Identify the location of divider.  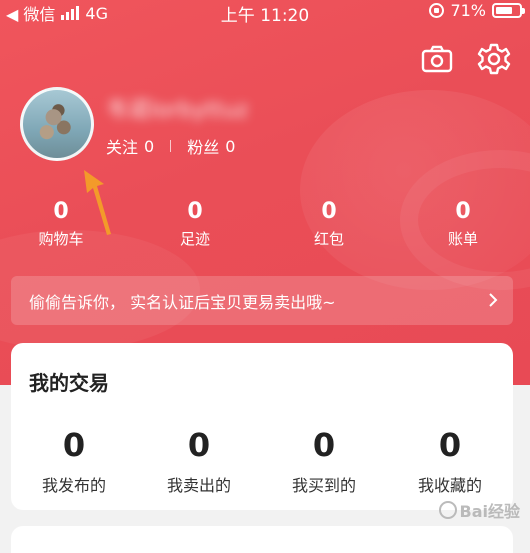
(171, 146).